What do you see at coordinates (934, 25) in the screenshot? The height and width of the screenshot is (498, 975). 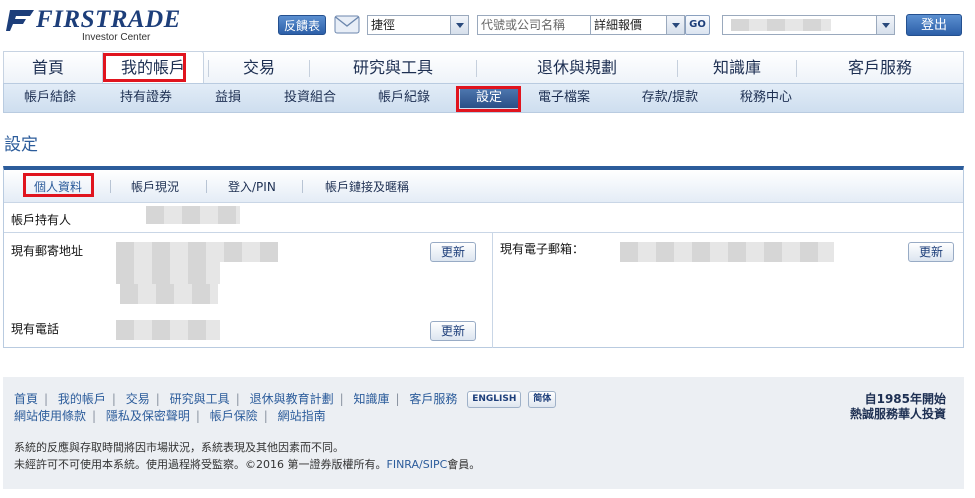 I see `logout-button: 登出` at bounding box center [934, 25].